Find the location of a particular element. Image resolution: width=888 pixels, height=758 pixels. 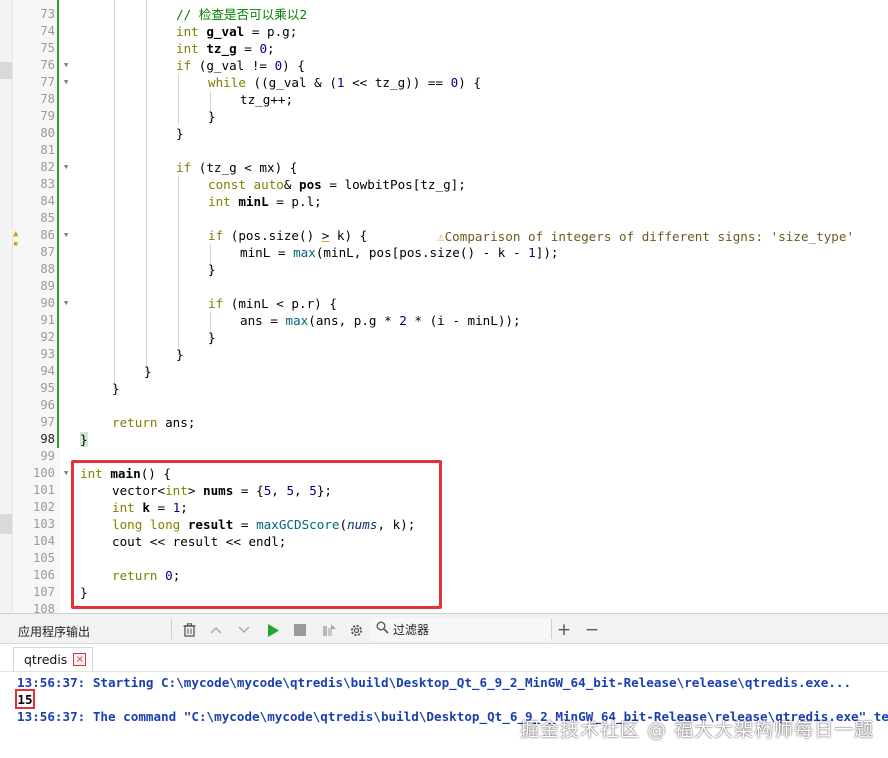

number: 2 is located at coordinates (403, 320).